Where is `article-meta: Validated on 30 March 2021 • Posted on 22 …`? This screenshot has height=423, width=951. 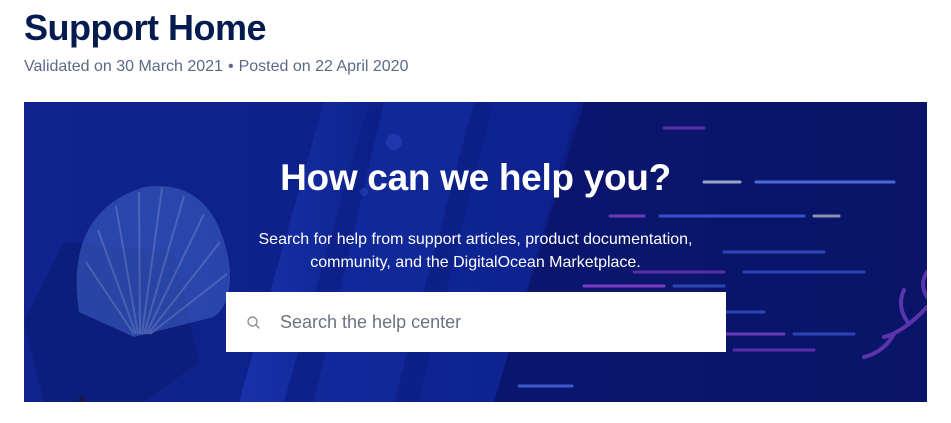 article-meta: Validated on 30 March 2021 • Posted on 22 … is located at coordinates (216, 67).